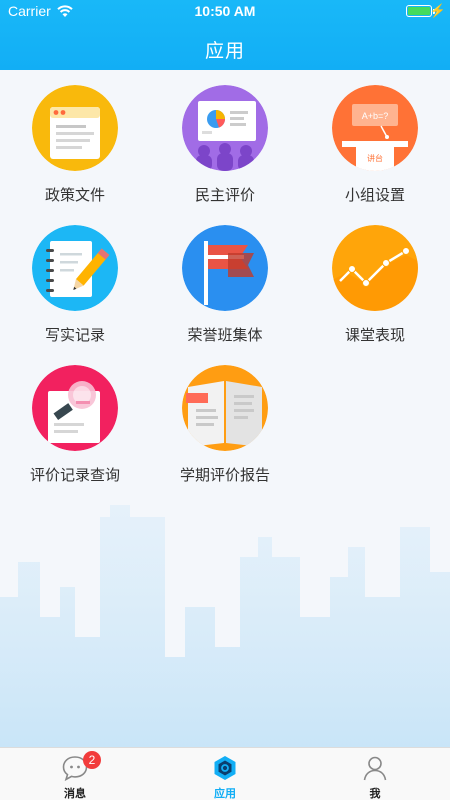 The width and height of the screenshot is (450, 800). I want to click on app-label: 民主评价, so click(224, 195).